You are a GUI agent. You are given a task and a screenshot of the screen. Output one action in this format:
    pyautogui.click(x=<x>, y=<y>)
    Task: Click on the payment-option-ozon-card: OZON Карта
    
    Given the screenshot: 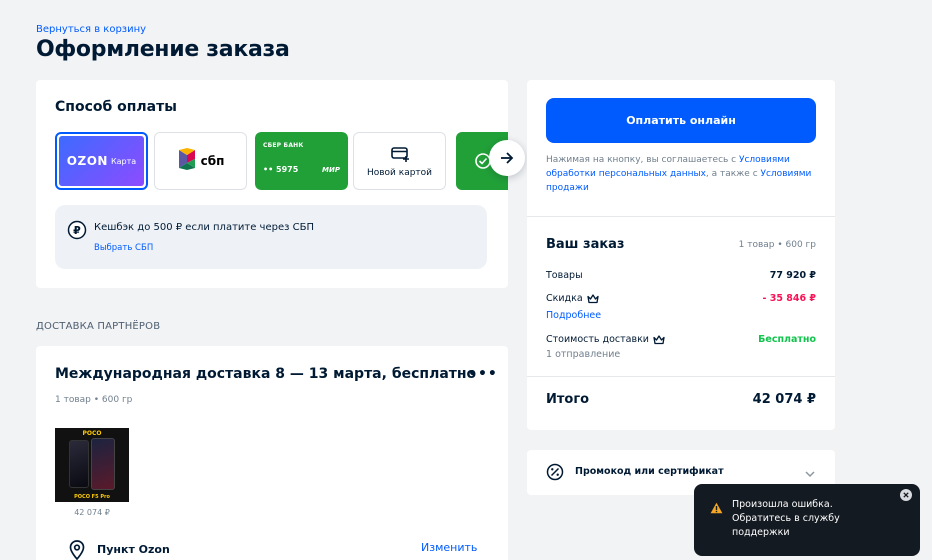 What is the action you would take?
    pyautogui.click(x=101, y=161)
    